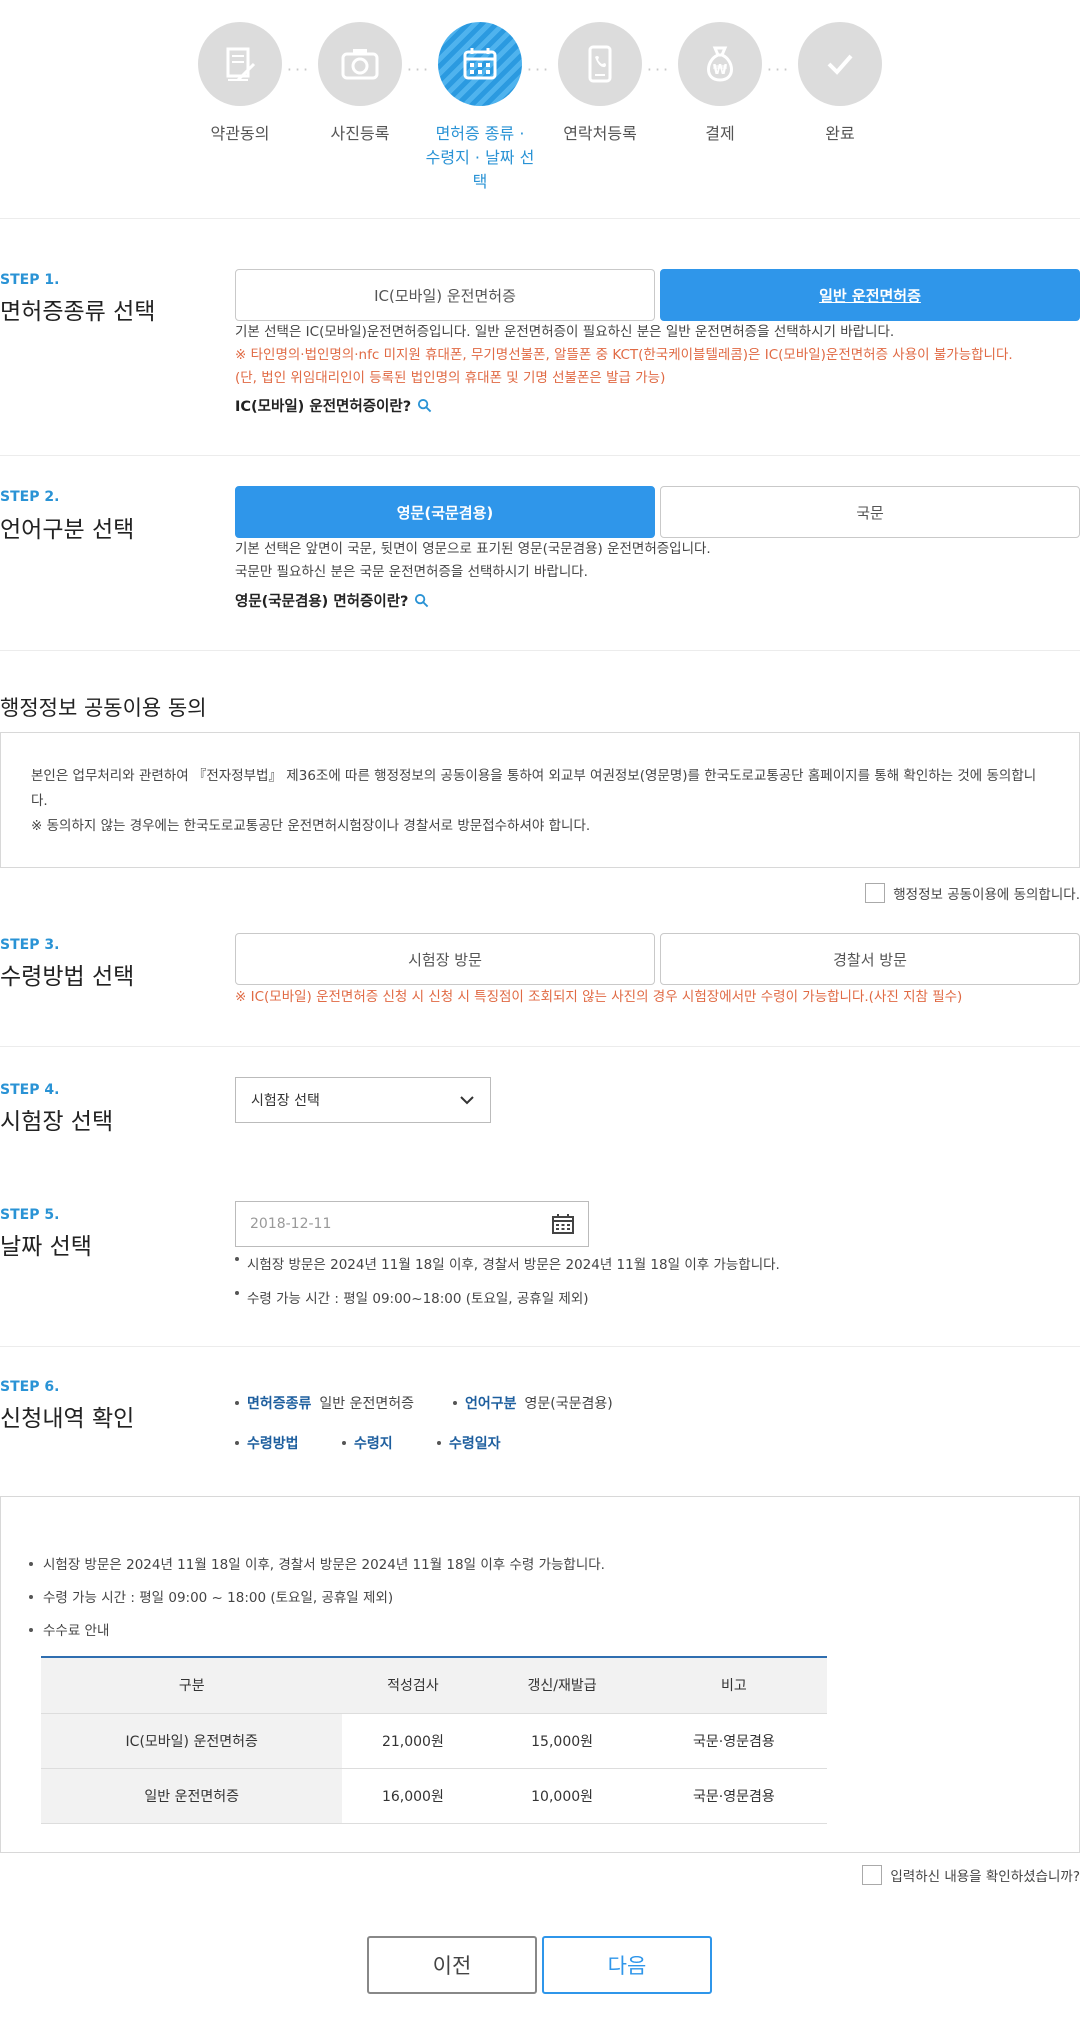 This screenshot has height=2033, width=1080. I want to click on step5-number: STEP 5., so click(30, 1215).